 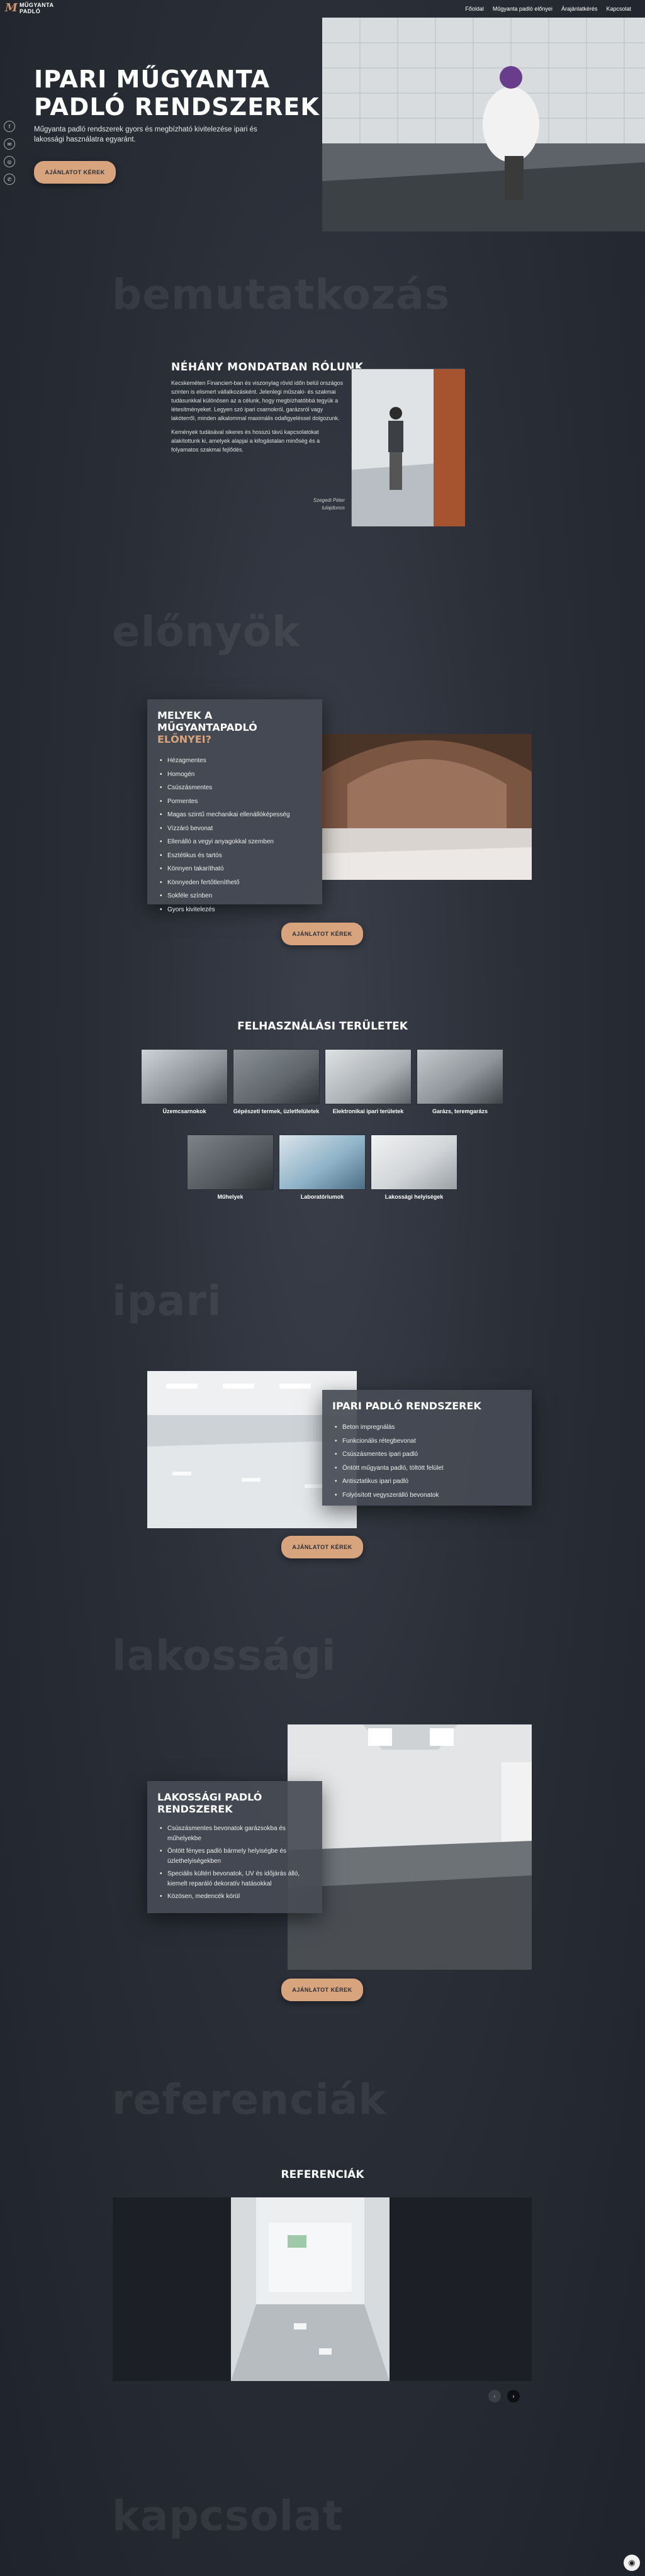 What do you see at coordinates (427, 1482) in the screenshot?
I see `list-item: Antisztatikus ipari padló` at bounding box center [427, 1482].